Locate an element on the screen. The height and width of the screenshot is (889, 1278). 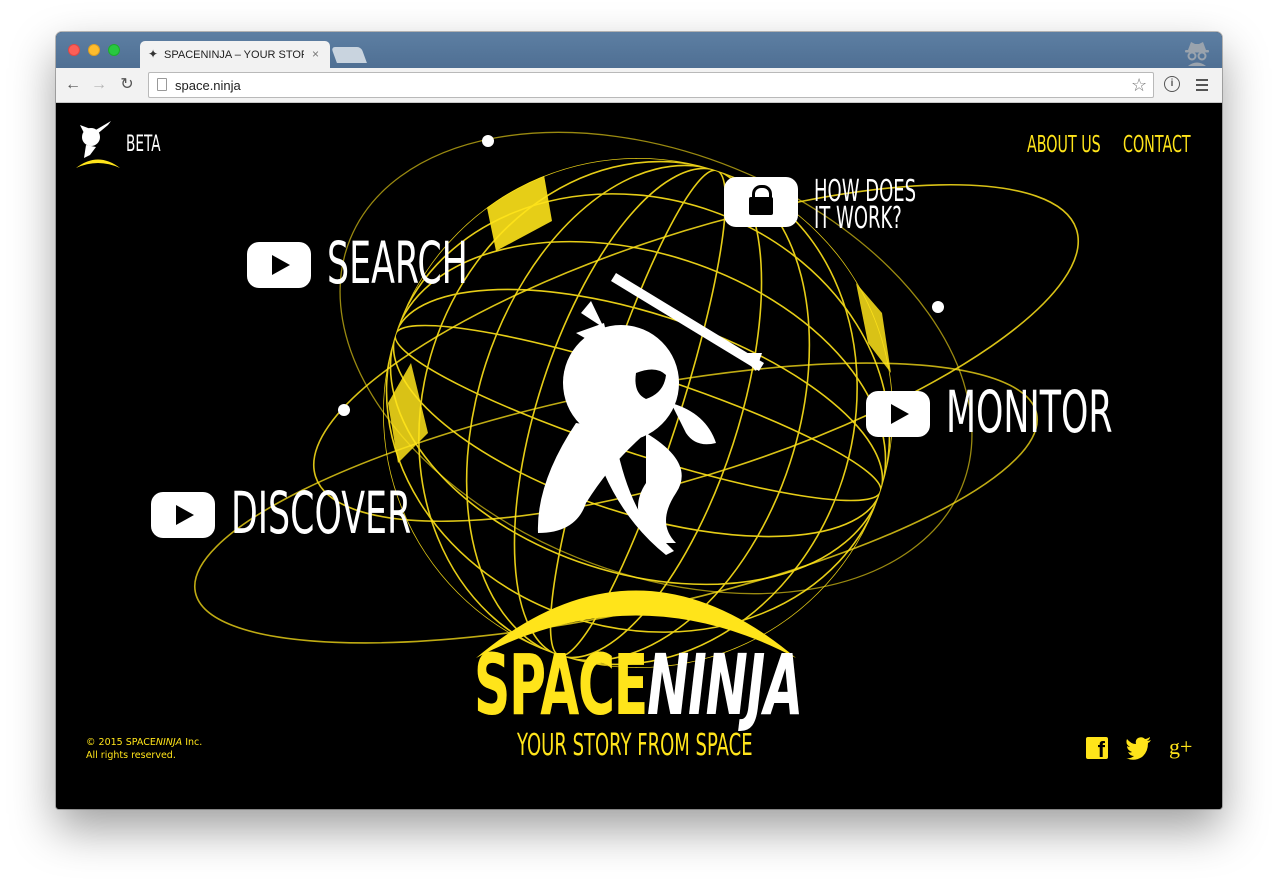
page-icon is located at coordinates (162, 84).